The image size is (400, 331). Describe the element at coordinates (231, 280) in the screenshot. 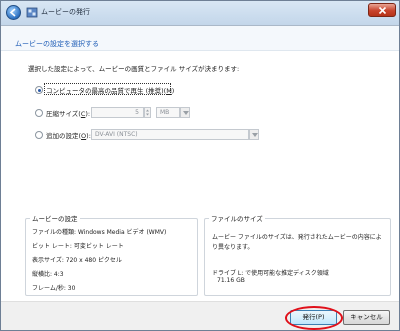

I see `drive-space-value: 71.16 GB` at that location.